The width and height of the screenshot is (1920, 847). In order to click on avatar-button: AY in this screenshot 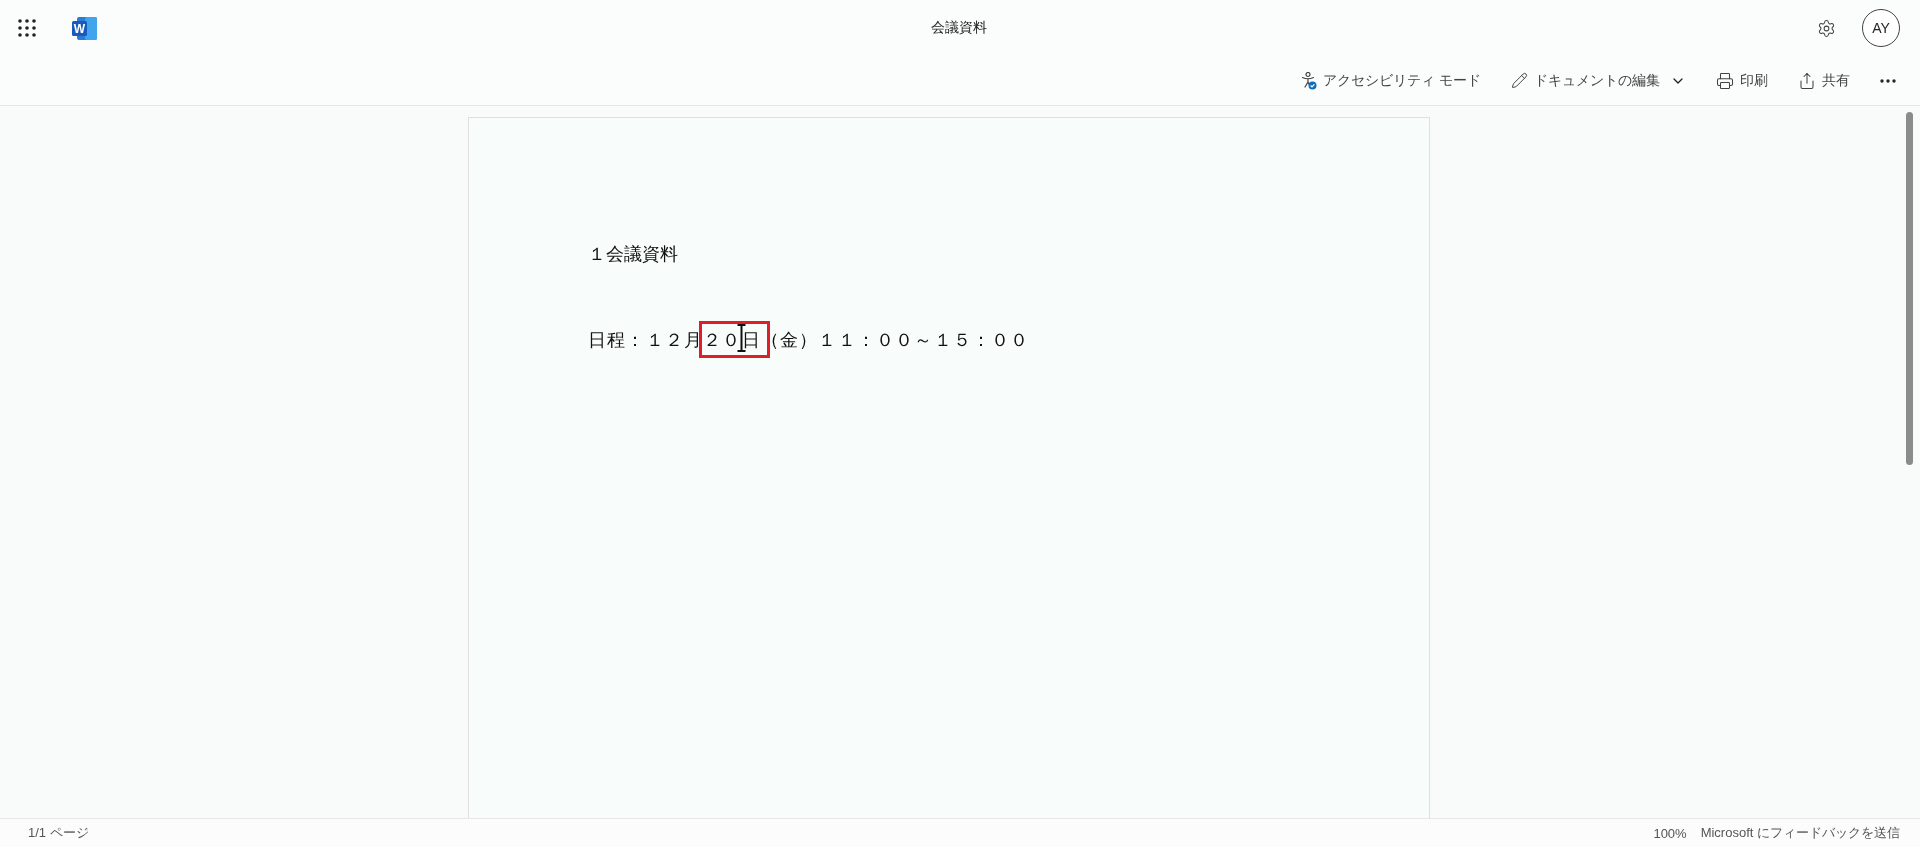, I will do `click(1881, 28)`.